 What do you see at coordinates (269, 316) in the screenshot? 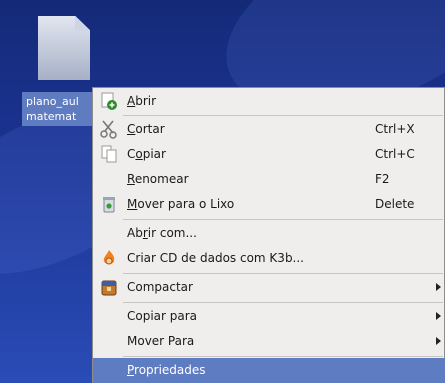
I see `menu-item-copy-to: Copiar para` at bounding box center [269, 316].